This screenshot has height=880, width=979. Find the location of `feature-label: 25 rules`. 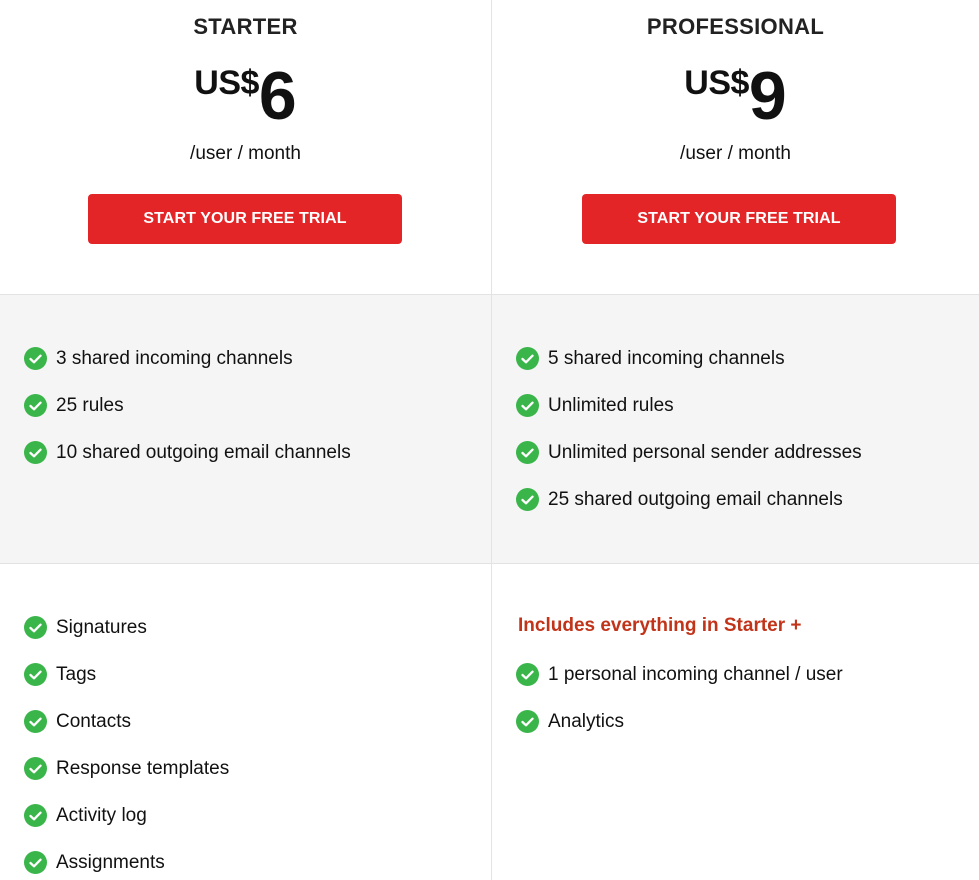

feature-label: 25 rules is located at coordinates (90, 405).